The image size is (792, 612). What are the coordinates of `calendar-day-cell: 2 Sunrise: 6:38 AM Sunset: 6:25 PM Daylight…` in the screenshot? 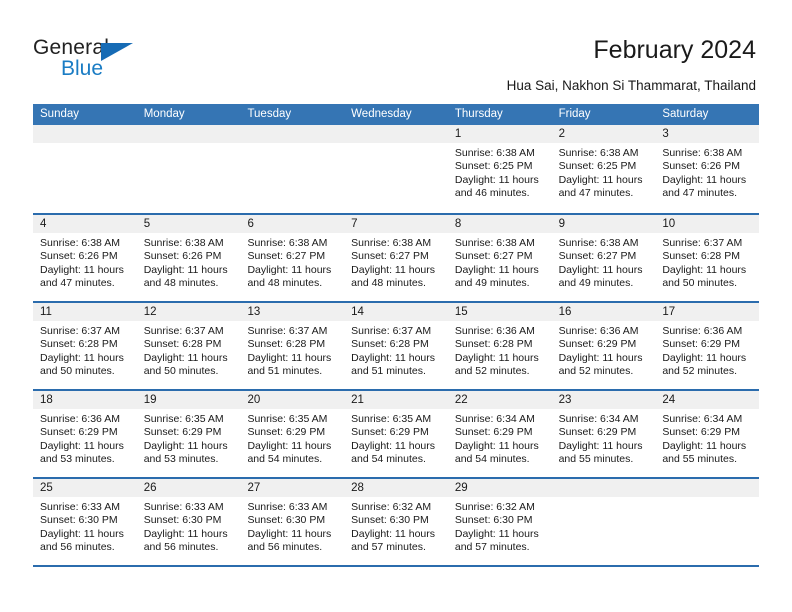 It's located at (603, 169).